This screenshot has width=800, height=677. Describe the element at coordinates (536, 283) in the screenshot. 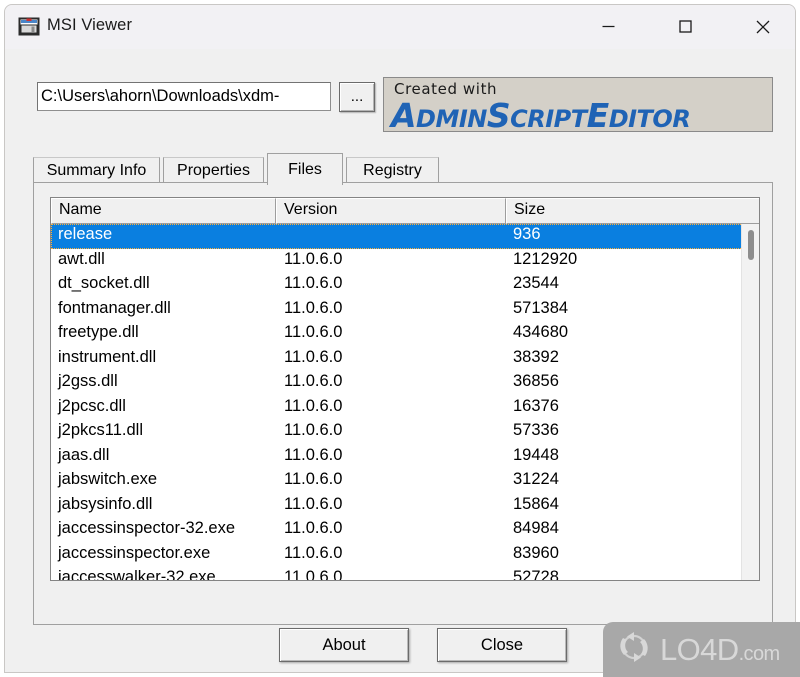

I see `file-size-cell: 23544` at that location.